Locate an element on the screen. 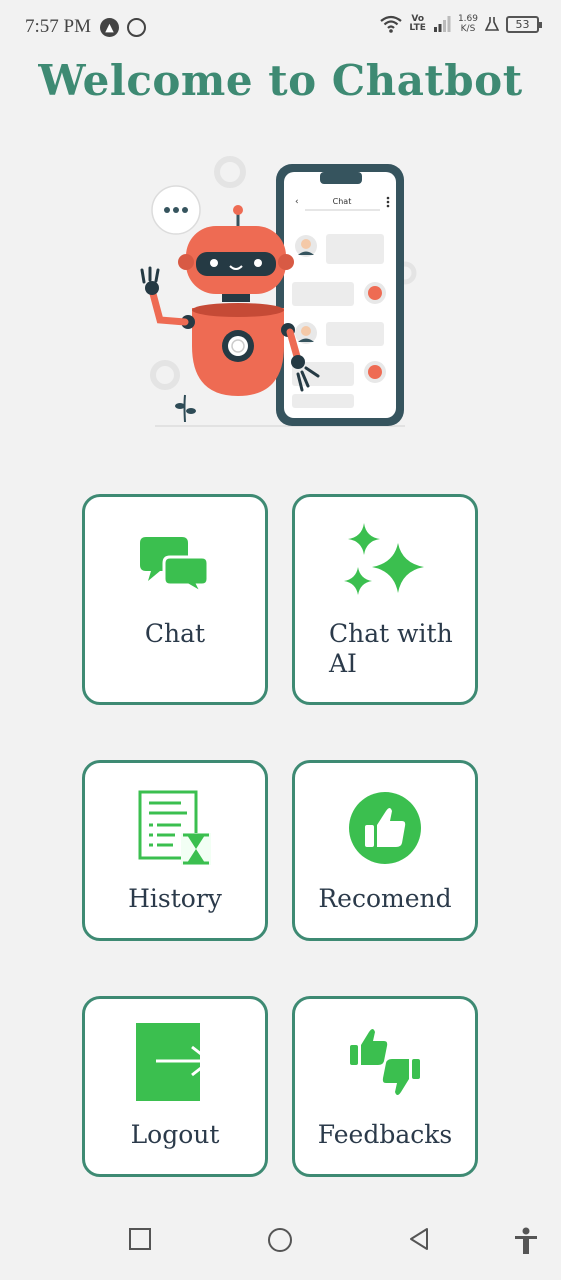 The height and width of the screenshot is (1280, 561). system-navigation-bar is located at coordinates (280, 1242).